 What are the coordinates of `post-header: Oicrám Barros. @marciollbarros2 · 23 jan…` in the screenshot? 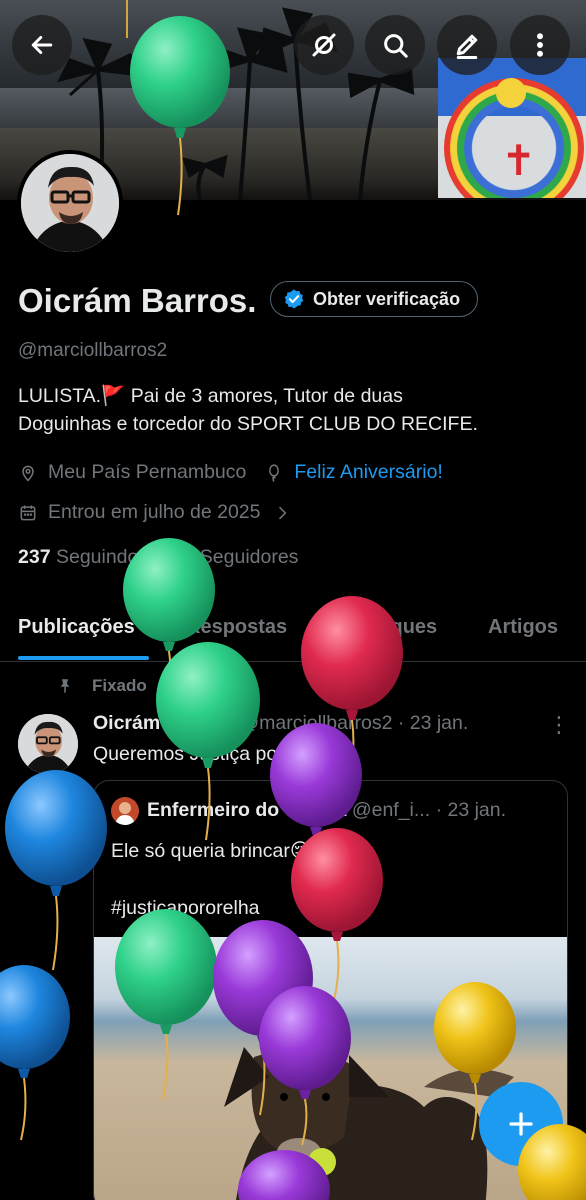 It's located at (280, 723).